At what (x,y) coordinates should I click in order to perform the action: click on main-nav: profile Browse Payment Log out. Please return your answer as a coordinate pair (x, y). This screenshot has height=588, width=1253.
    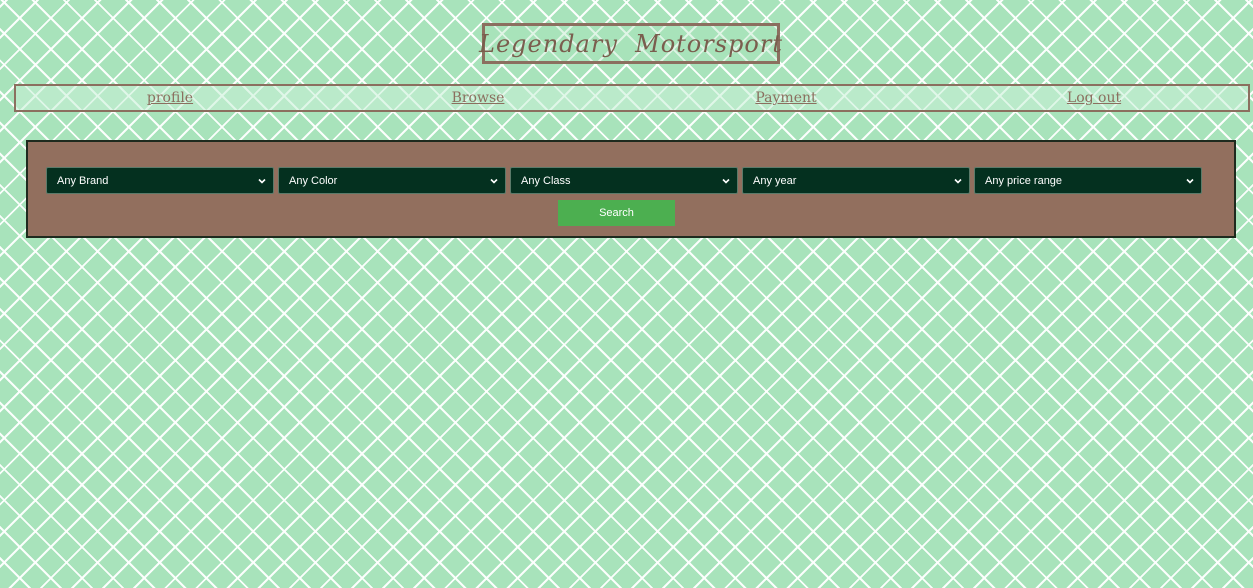
    Looking at the image, I should click on (632, 98).